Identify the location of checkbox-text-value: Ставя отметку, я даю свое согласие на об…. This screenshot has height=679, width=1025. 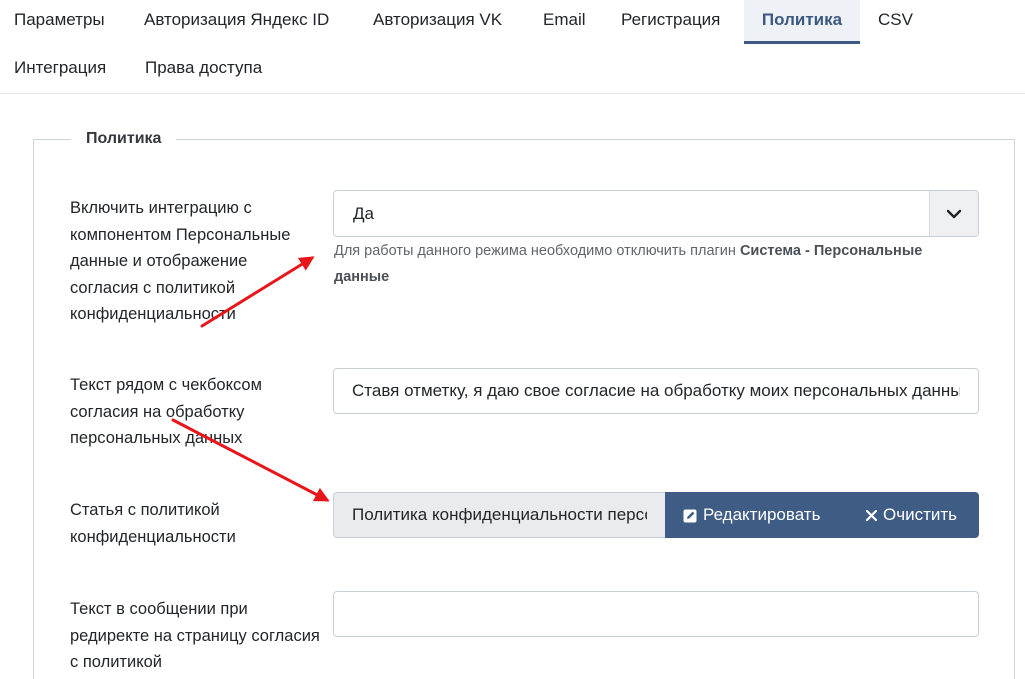
(656, 390).